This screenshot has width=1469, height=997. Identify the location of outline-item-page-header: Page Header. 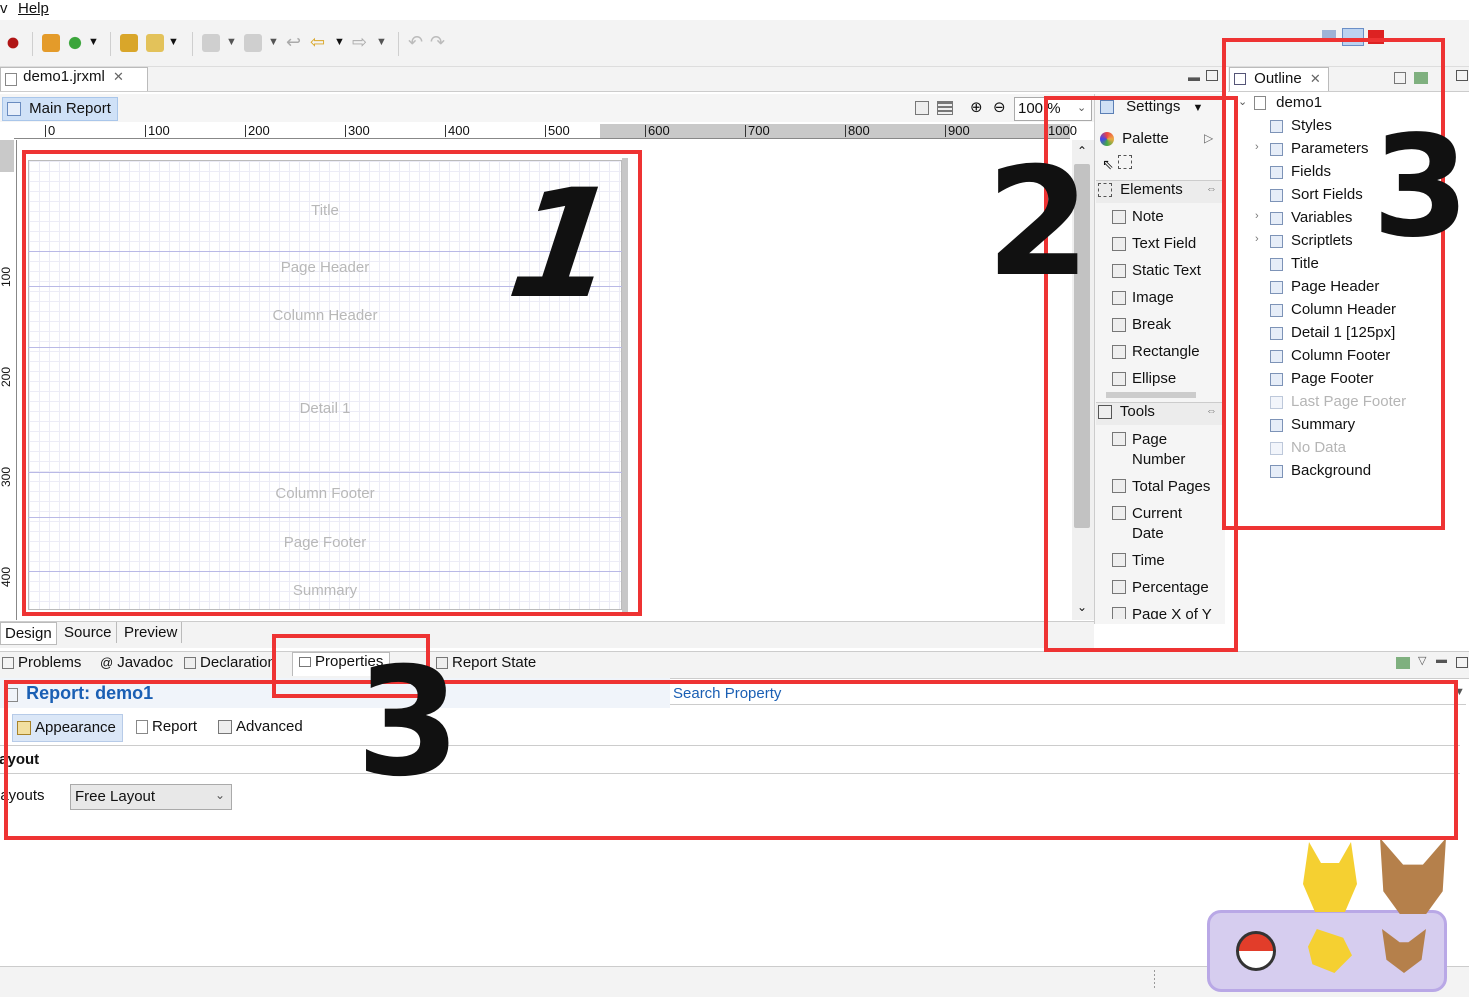
(1324, 286).